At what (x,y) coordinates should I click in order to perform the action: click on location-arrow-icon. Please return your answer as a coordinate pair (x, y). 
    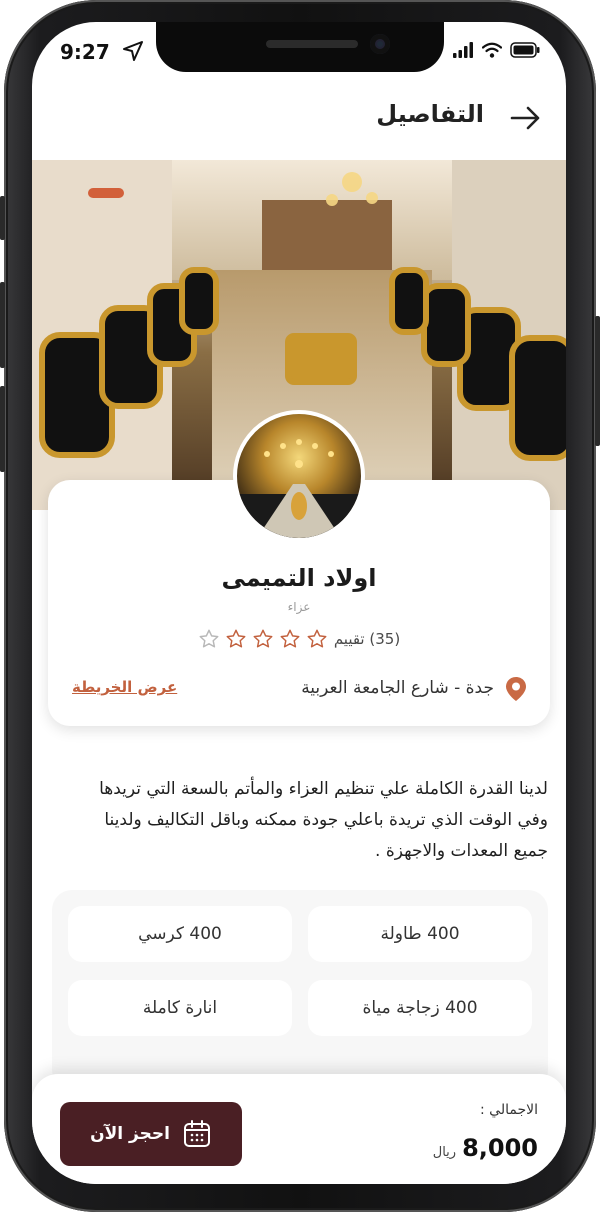
    Looking at the image, I should click on (133, 53).